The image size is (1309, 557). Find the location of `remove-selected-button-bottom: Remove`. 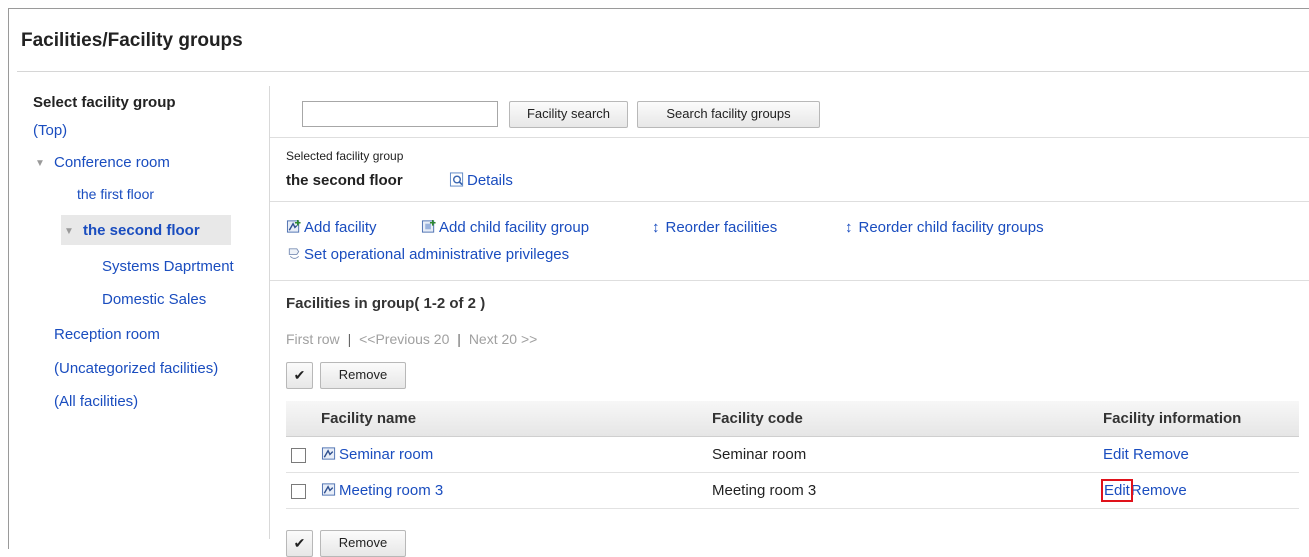

remove-selected-button-bottom: Remove is located at coordinates (363, 543).